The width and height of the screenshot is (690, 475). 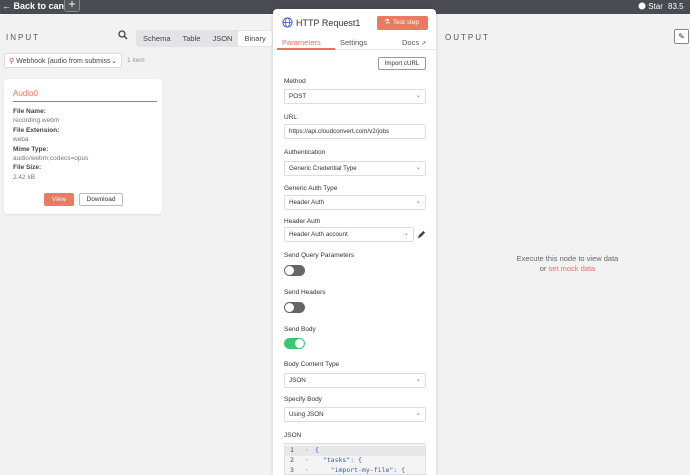 What do you see at coordinates (303, 399) in the screenshot?
I see `specify-body-label: Specify Body` at bounding box center [303, 399].